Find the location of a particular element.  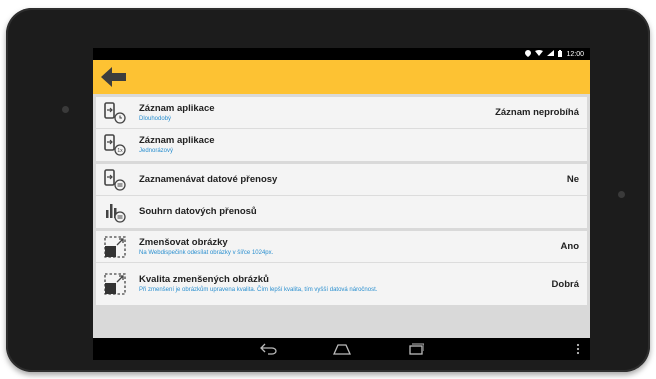

overflow-menu-icon is located at coordinates (578, 349).